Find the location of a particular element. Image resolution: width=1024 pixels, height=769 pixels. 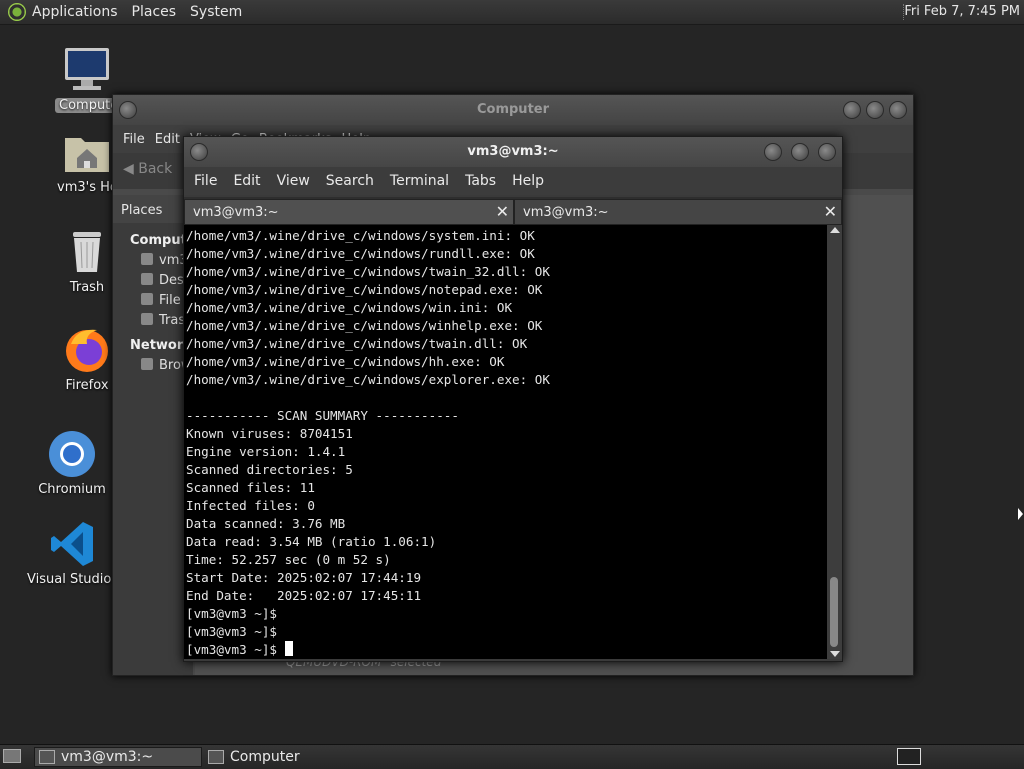

tab-terminal-2: vm3@vm3:~ ✕ is located at coordinates (678, 212).